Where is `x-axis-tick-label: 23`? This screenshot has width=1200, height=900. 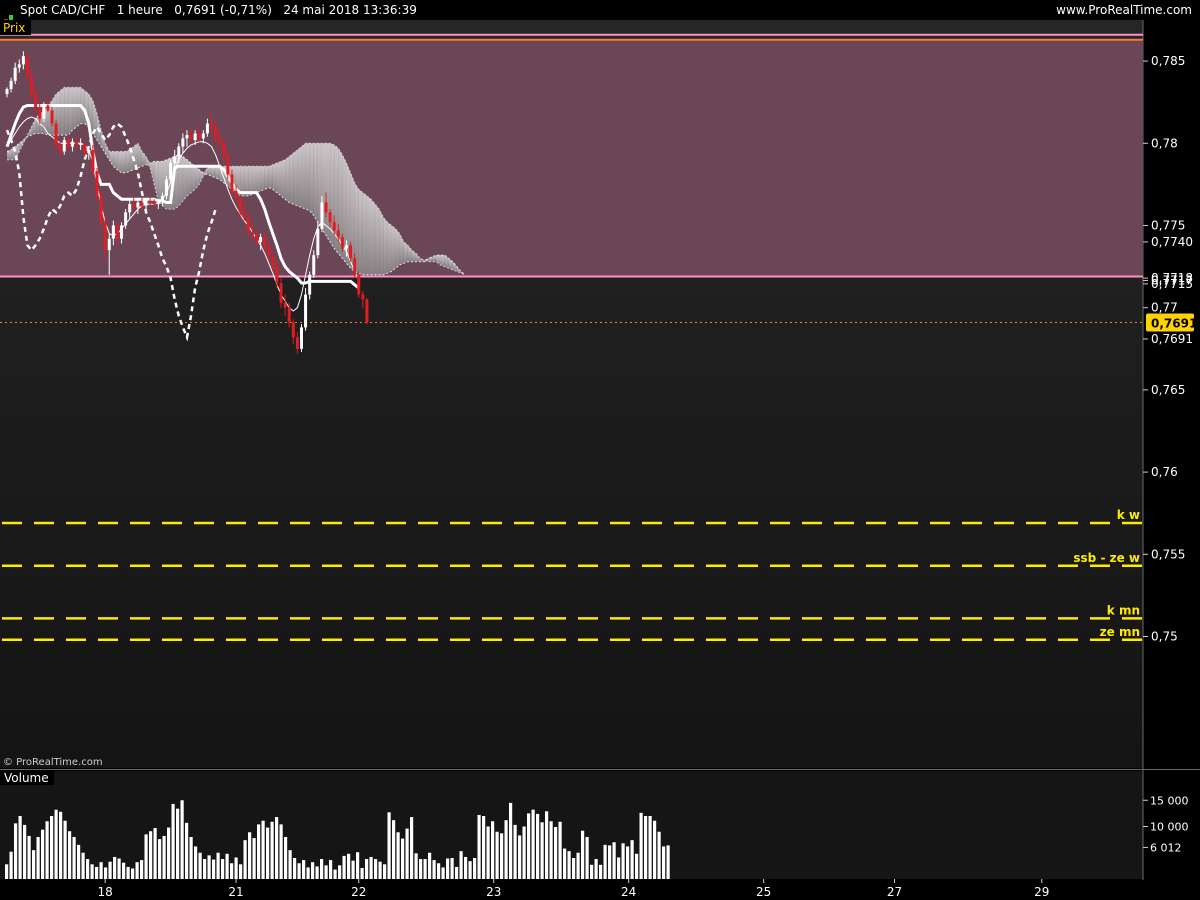 x-axis-tick-label: 23 is located at coordinates (493, 892).